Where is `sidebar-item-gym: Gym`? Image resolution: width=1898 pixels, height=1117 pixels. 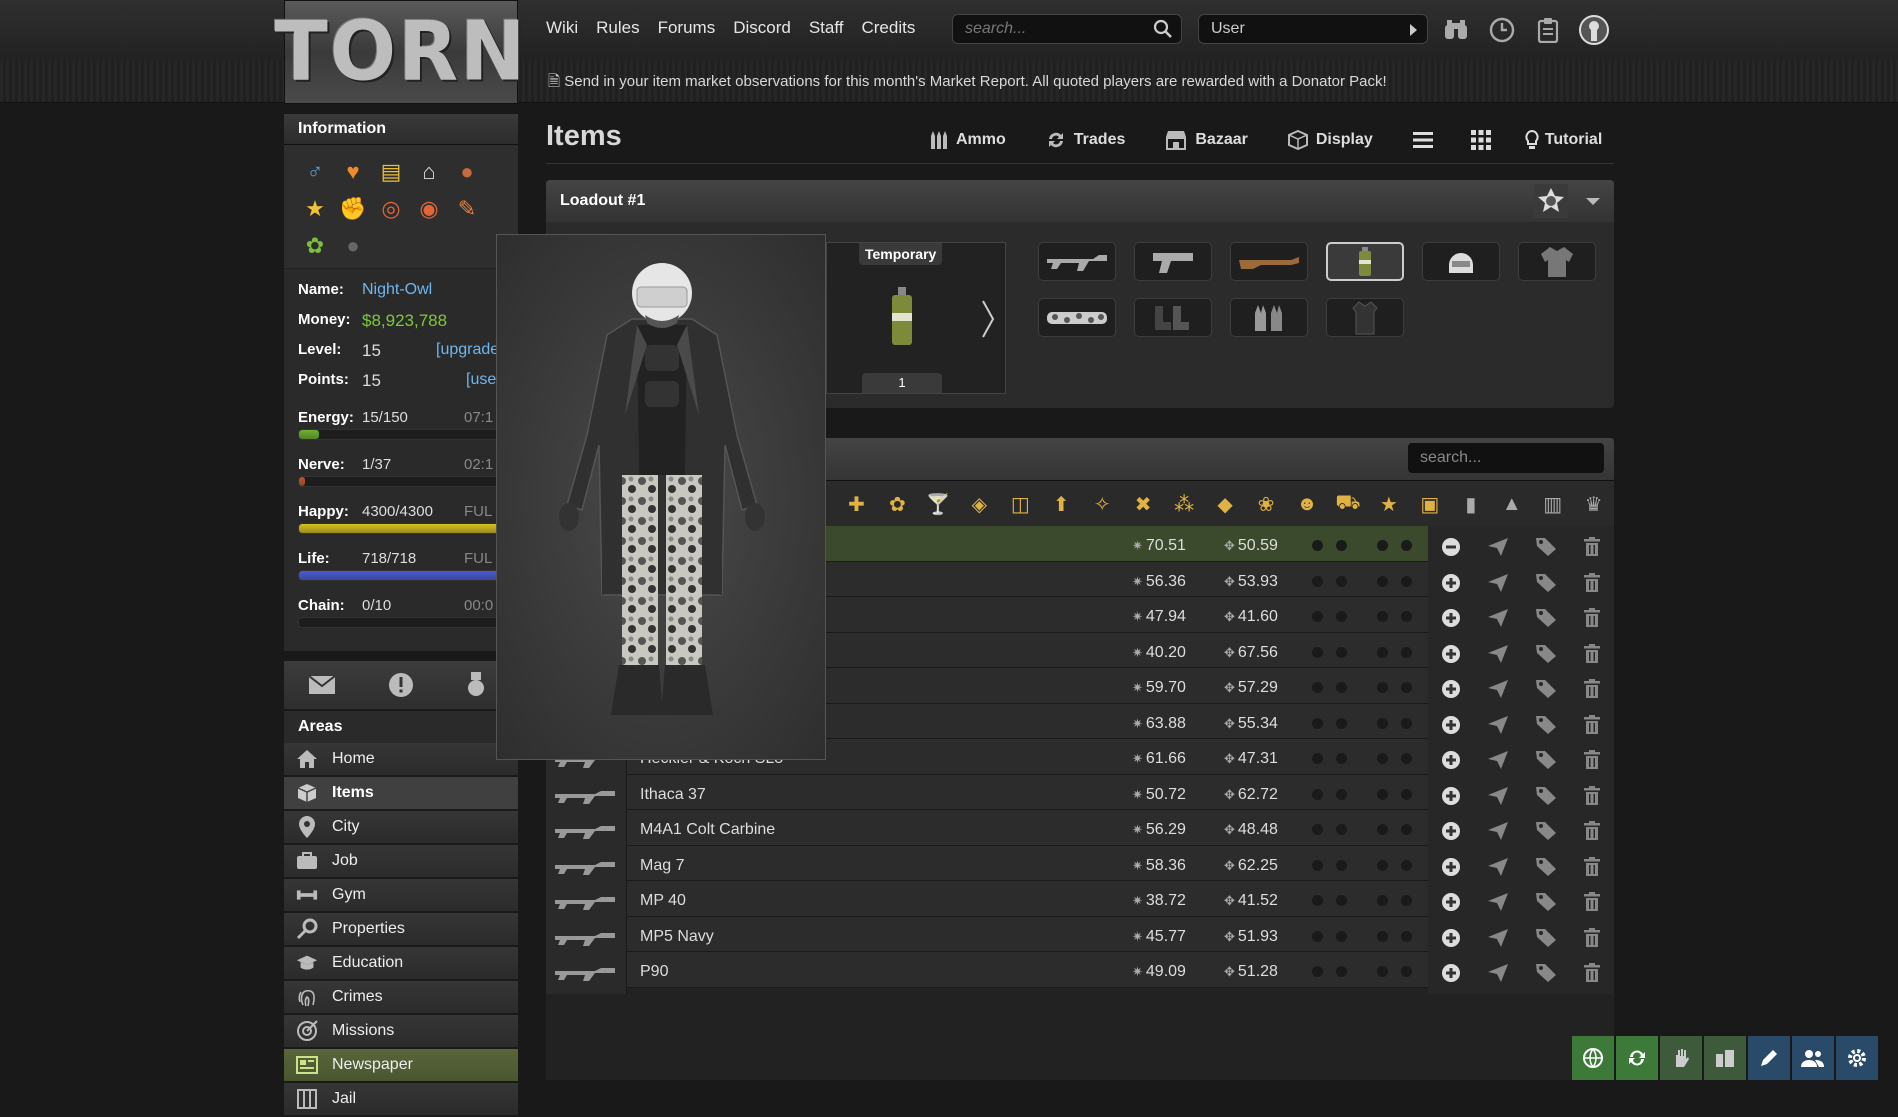
sidebar-item-gym: Gym is located at coordinates (401, 896).